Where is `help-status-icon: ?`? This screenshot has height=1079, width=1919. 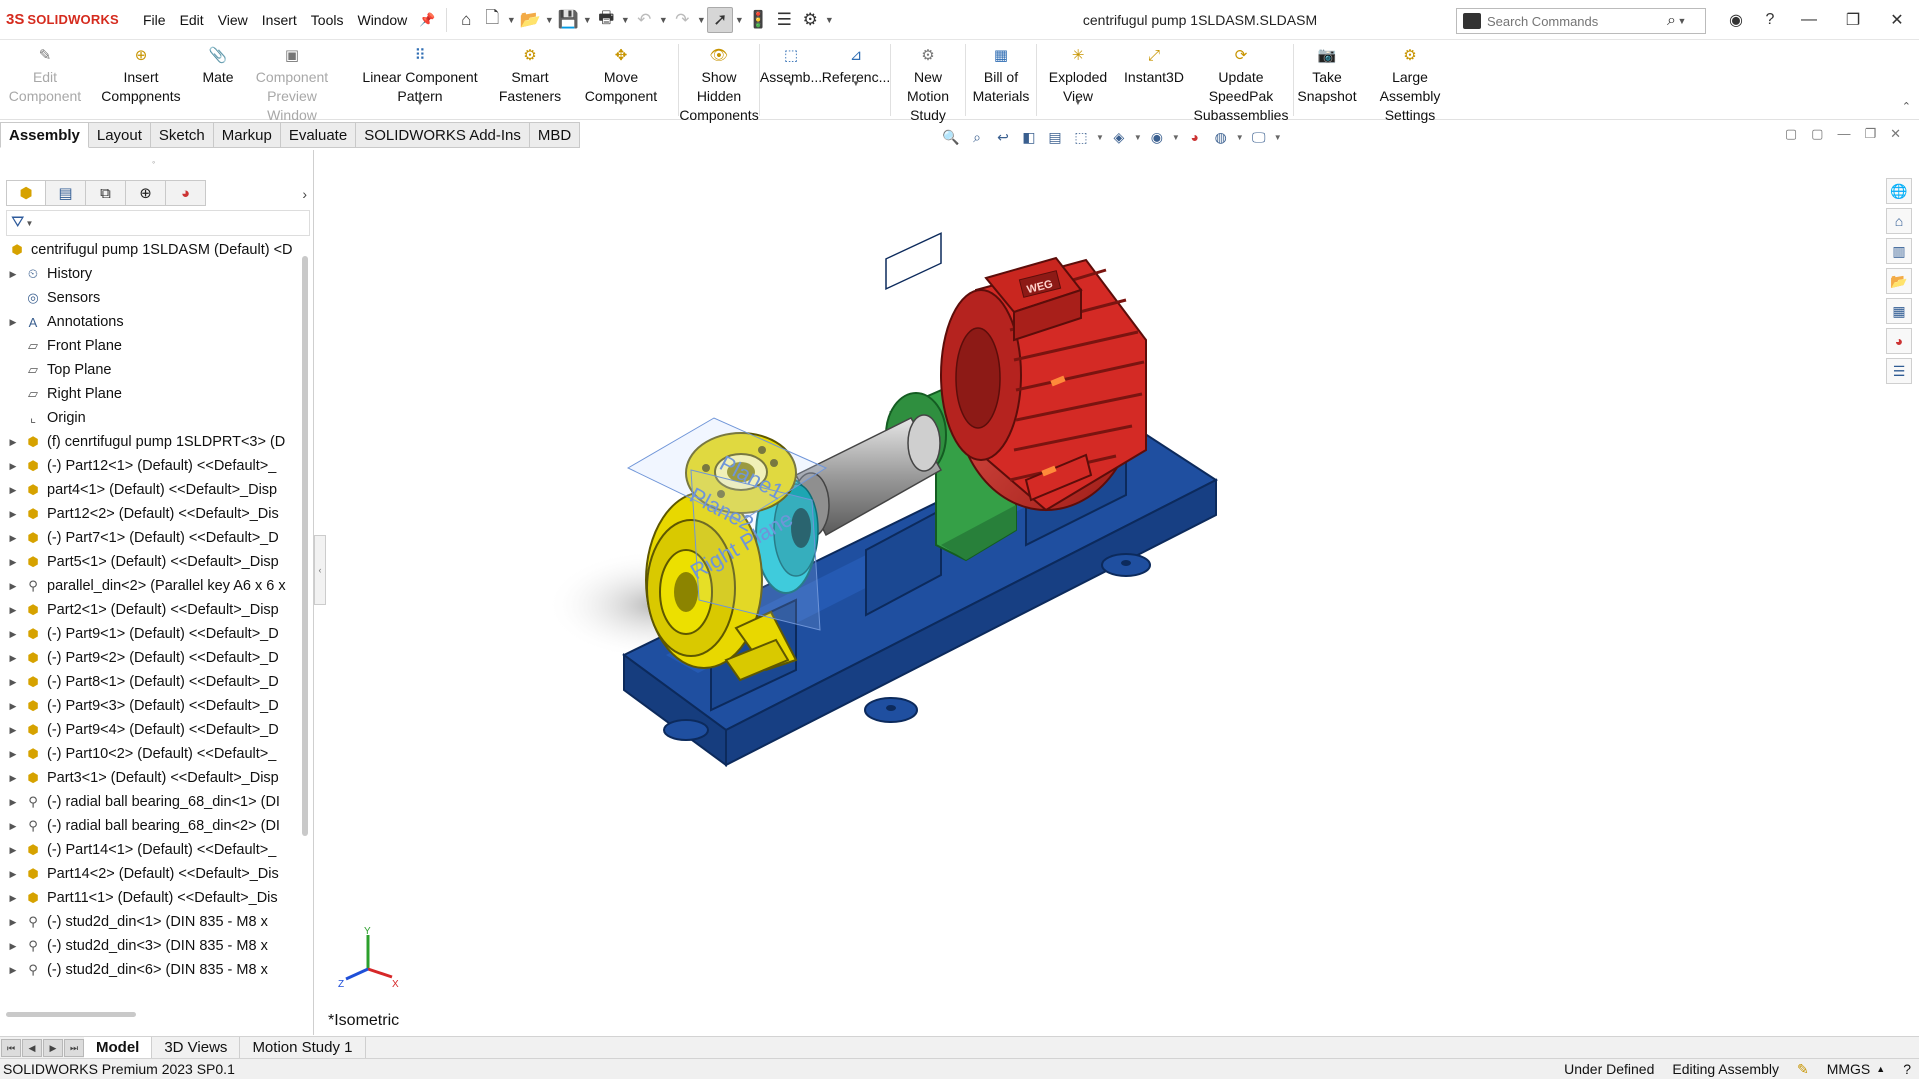 help-status-icon: ? is located at coordinates (1907, 1069).